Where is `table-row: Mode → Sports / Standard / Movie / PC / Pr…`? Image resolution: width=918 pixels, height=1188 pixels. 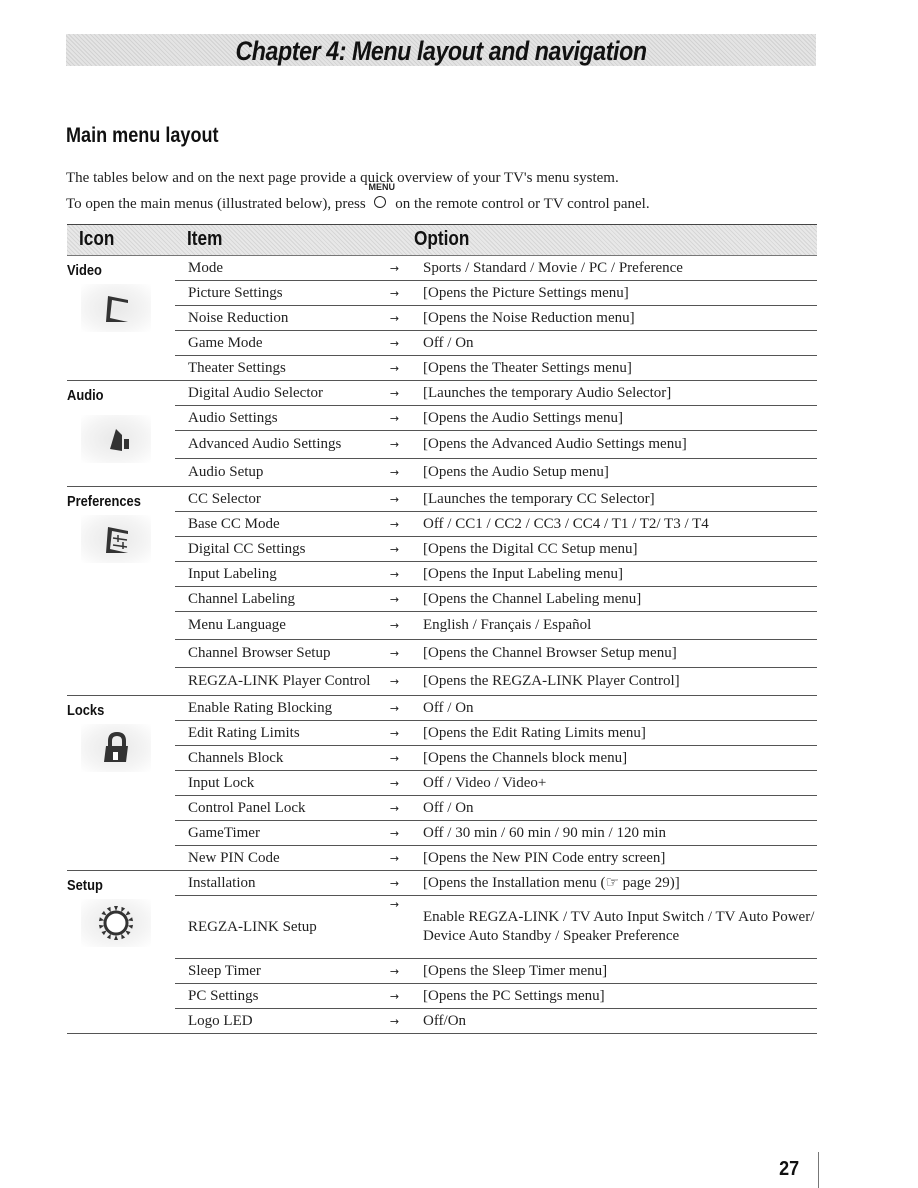 table-row: Mode → Sports / Standard / Movie / PC / Pr… is located at coordinates (496, 268).